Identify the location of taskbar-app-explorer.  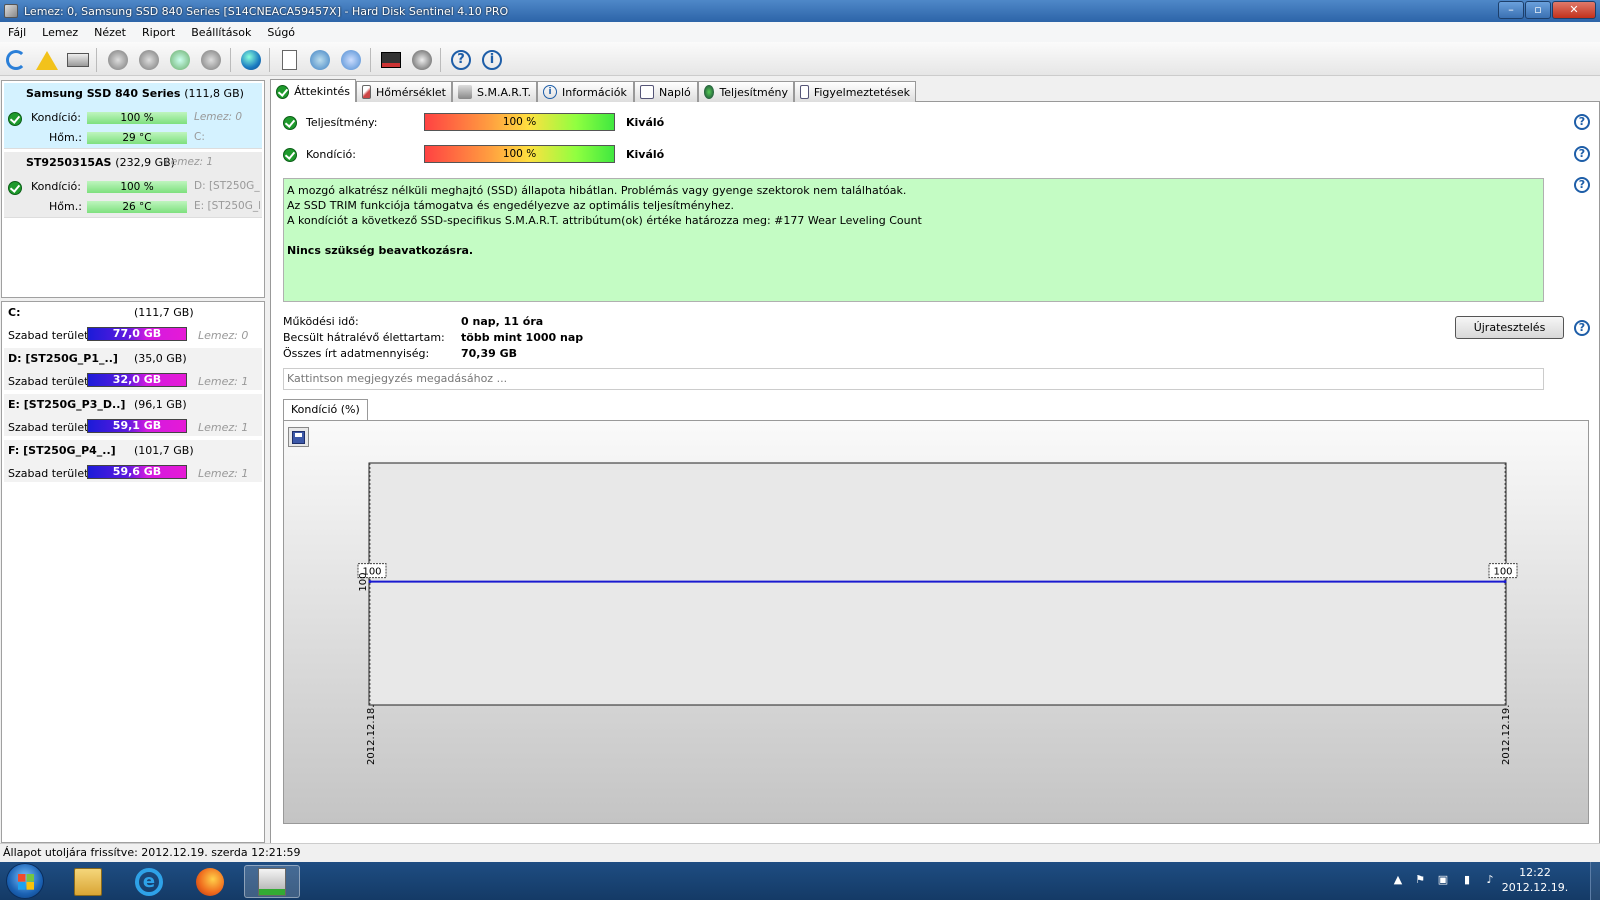
(88, 881).